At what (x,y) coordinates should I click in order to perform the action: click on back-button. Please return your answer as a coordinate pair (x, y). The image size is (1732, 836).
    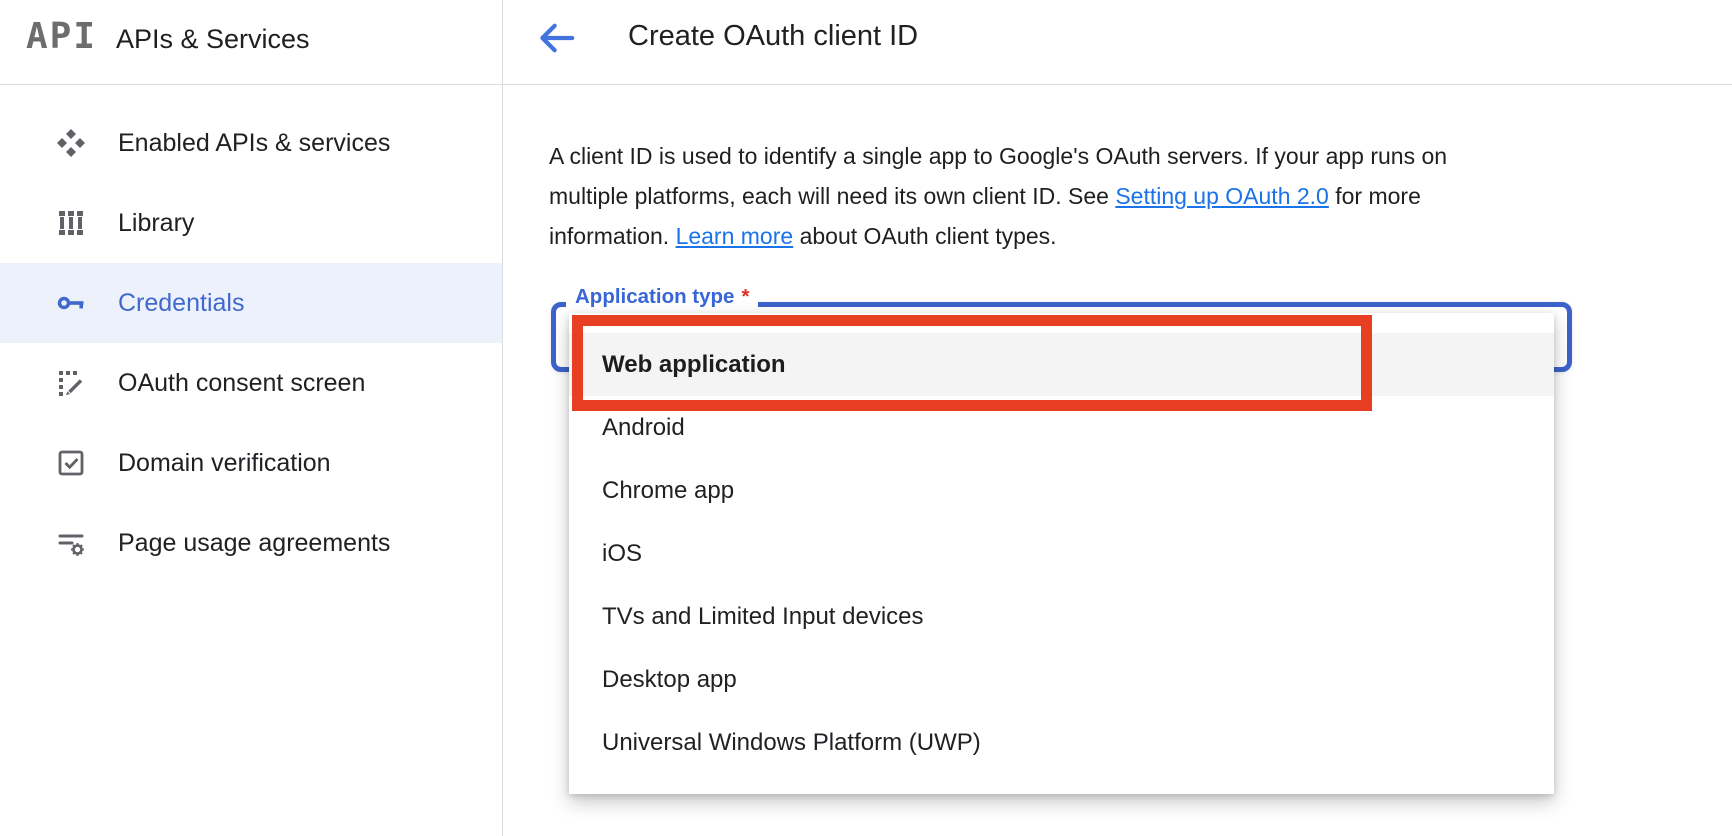
    Looking at the image, I should click on (558, 38).